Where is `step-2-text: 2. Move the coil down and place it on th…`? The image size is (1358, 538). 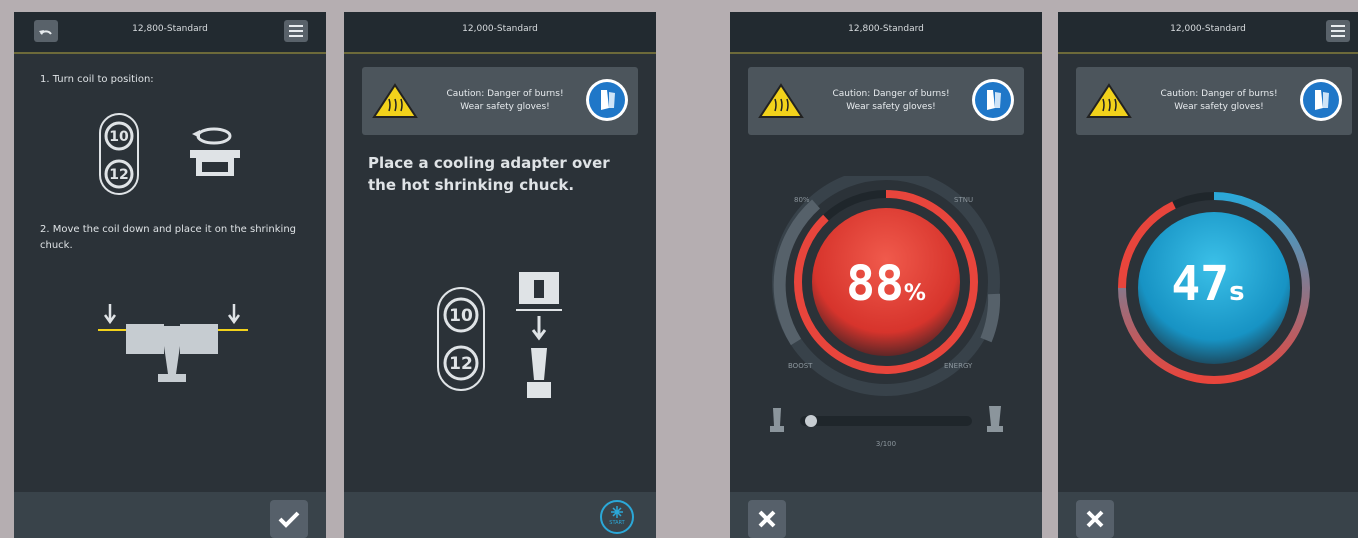
step-2-text: 2. Move the coil down and place it on th… is located at coordinates (168, 237).